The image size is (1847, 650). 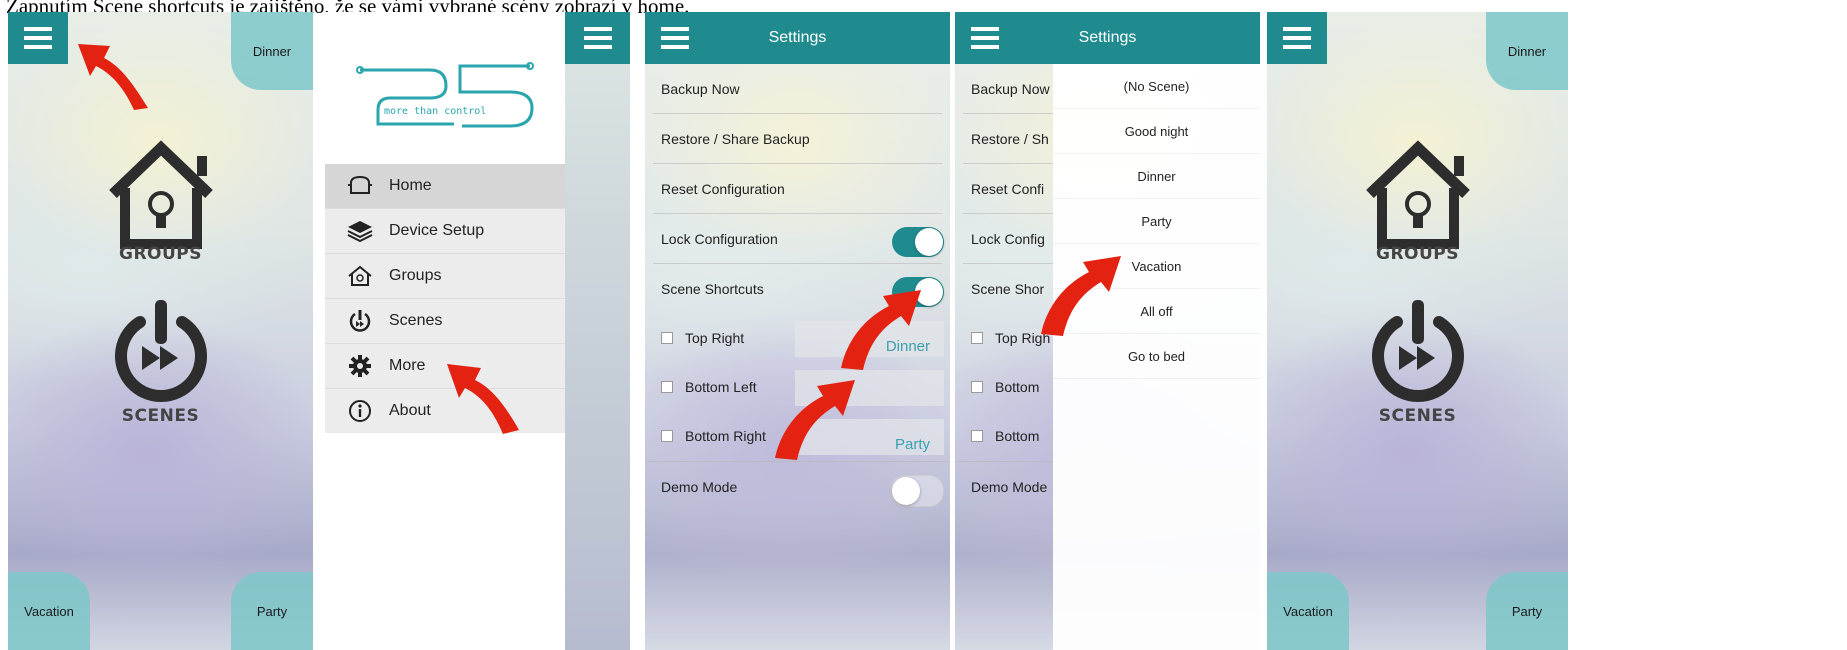 What do you see at coordinates (360, 366) in the screenshot?
I see `gear-icon` at bounding box center [360, 366].